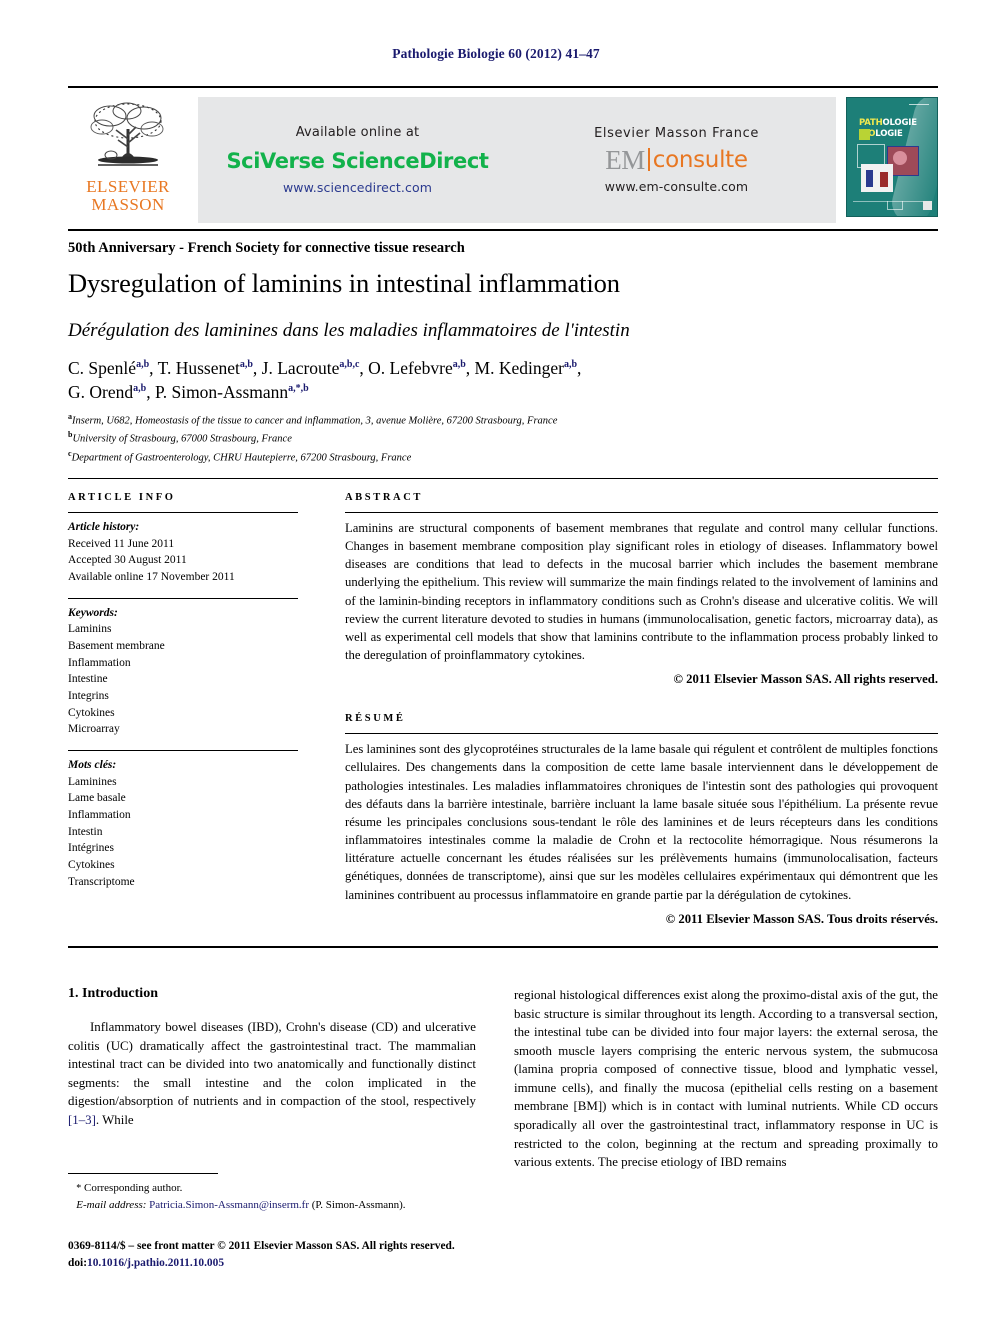 The height and width of the screenshot is (1323, 992). Describe the element at coordinates (648, 159) in the screenshot. I see `em-divider-bar` at that location.